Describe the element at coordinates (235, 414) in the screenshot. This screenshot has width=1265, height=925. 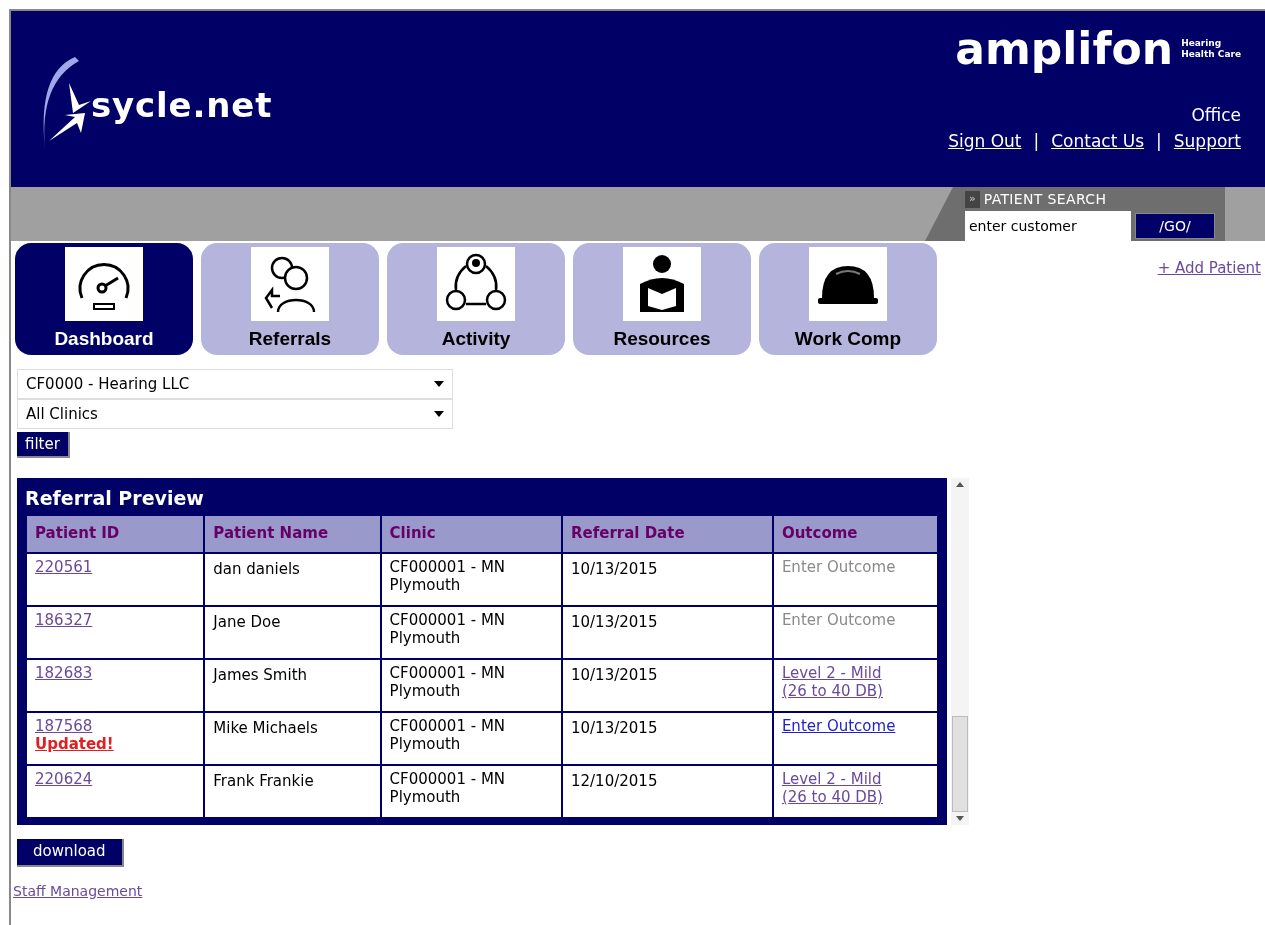
I see `select-dropdown: All Clinics` at that location.